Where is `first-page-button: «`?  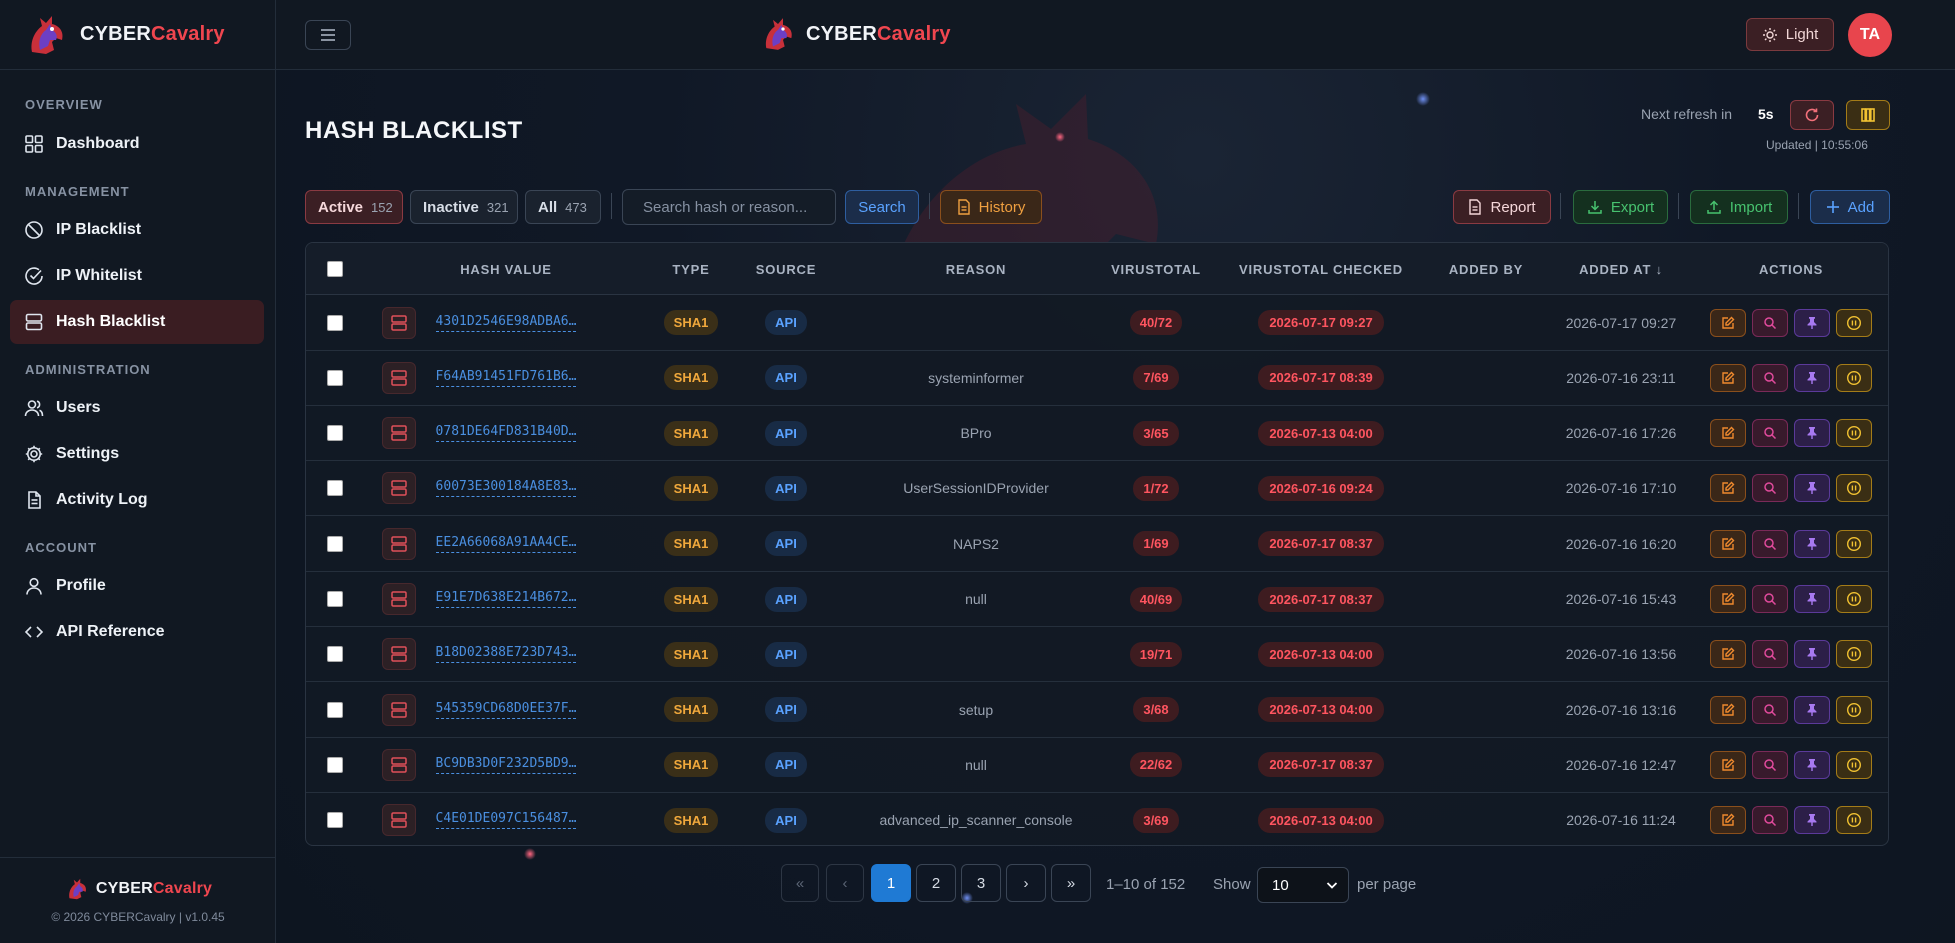 first-page-button: « is located at coordinates (800, 883).